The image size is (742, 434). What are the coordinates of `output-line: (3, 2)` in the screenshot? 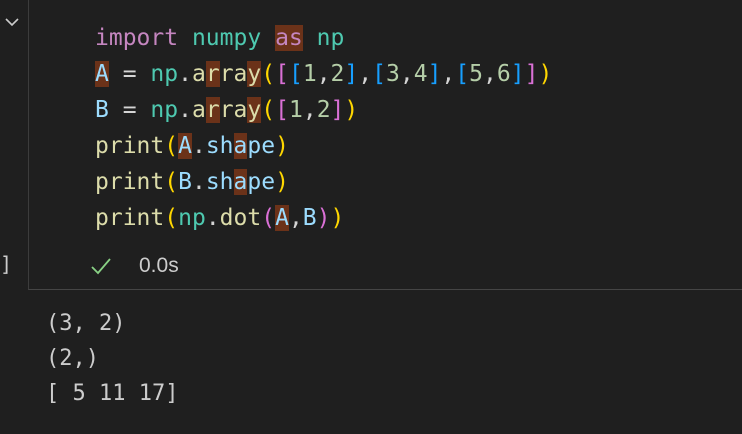 It's located at (86, 323).